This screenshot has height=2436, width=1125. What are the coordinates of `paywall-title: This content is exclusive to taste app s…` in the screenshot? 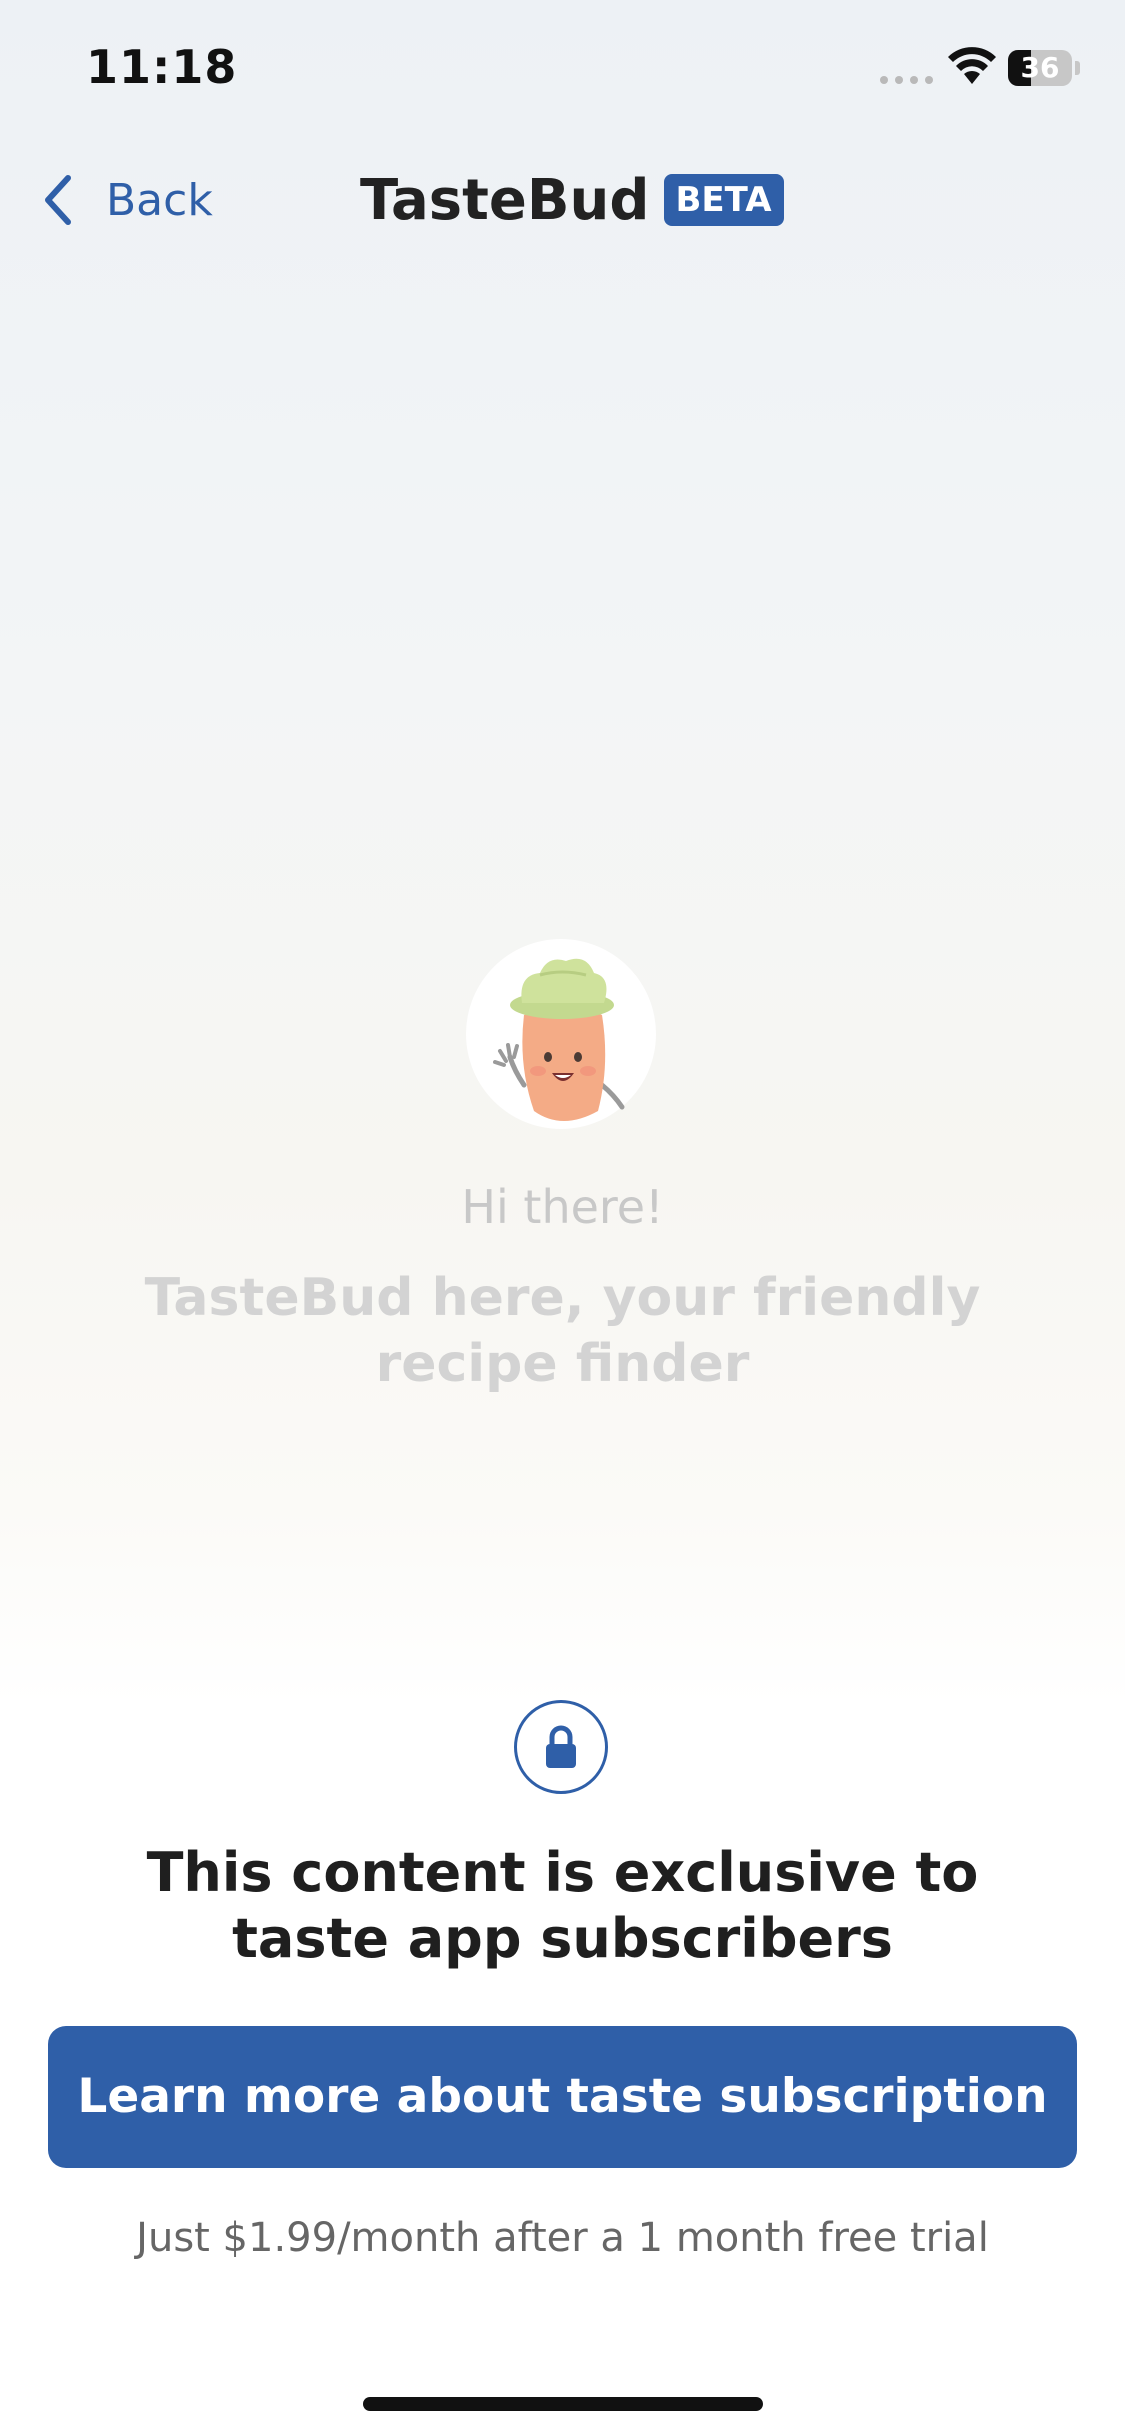 It's located at (562, 1905).